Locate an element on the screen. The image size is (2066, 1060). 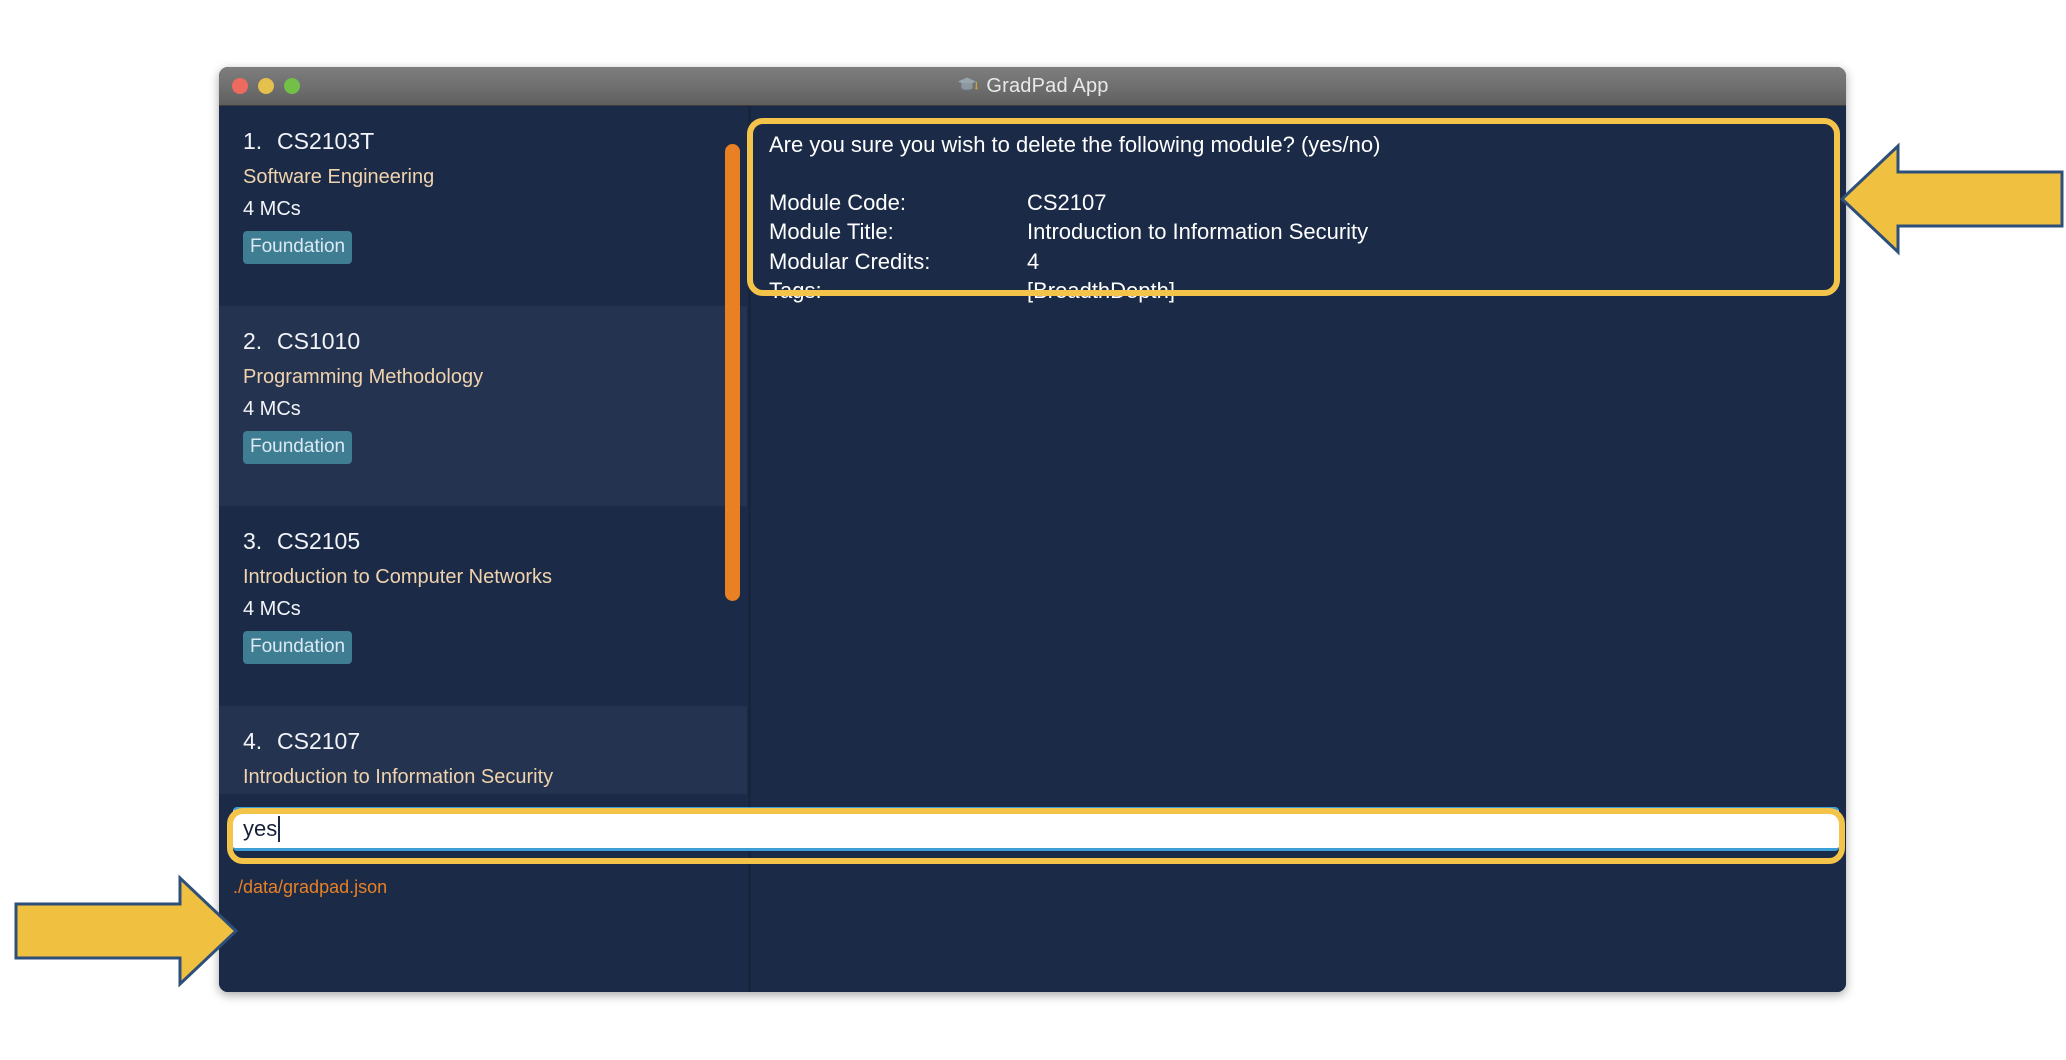
status-bar-file-path: ./data/gradpad.json is located at coordinates (310, 886).